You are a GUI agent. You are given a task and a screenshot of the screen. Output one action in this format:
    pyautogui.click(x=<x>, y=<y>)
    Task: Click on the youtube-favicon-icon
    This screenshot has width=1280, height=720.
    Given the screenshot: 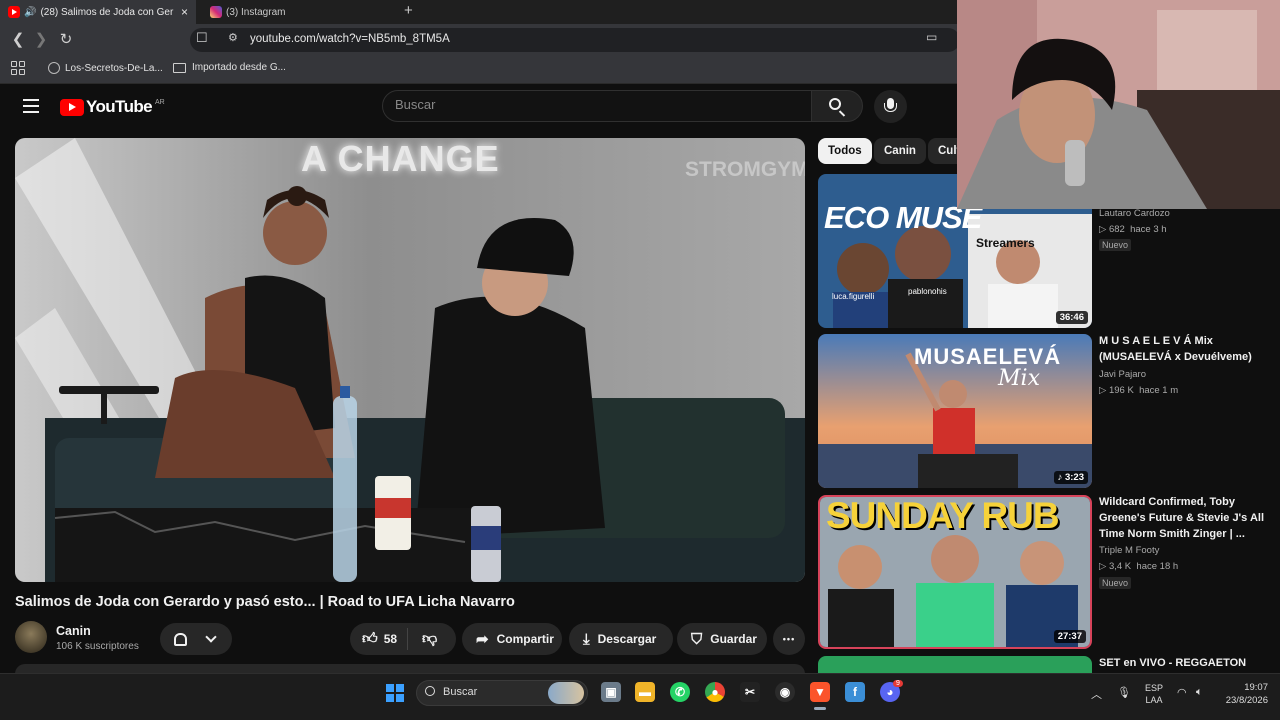 What is the action you would take?
    pyautogui.click(x=14, y=12)
    